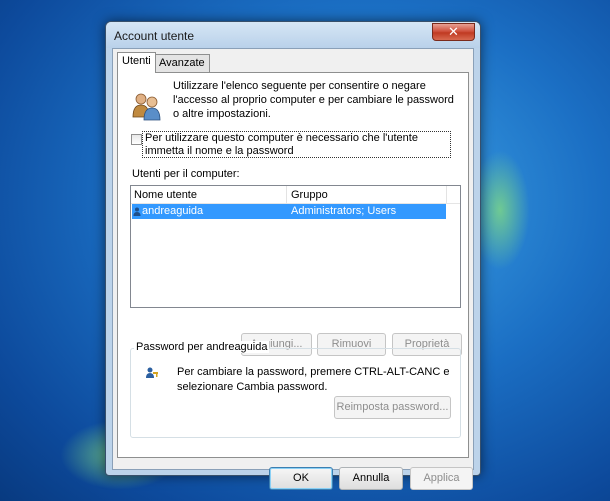 The width and height of the screenshot is (610, 501). Describe the element at coordinates (344, 211) in the screenshot. I see `group-cell: Administrators; Users` at that location.